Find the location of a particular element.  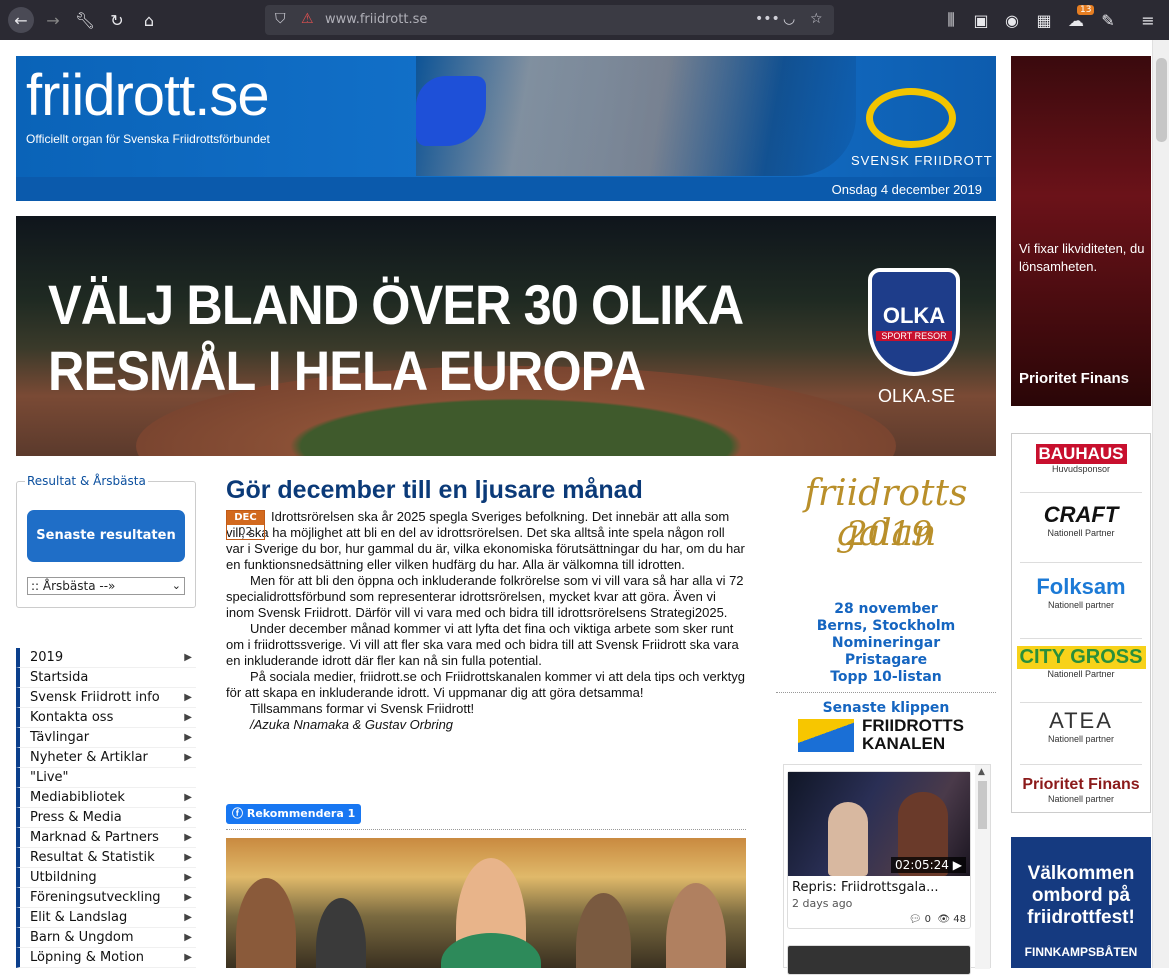

article-title: Gör december till en ljusare månad is located at coordinates (486, 490).